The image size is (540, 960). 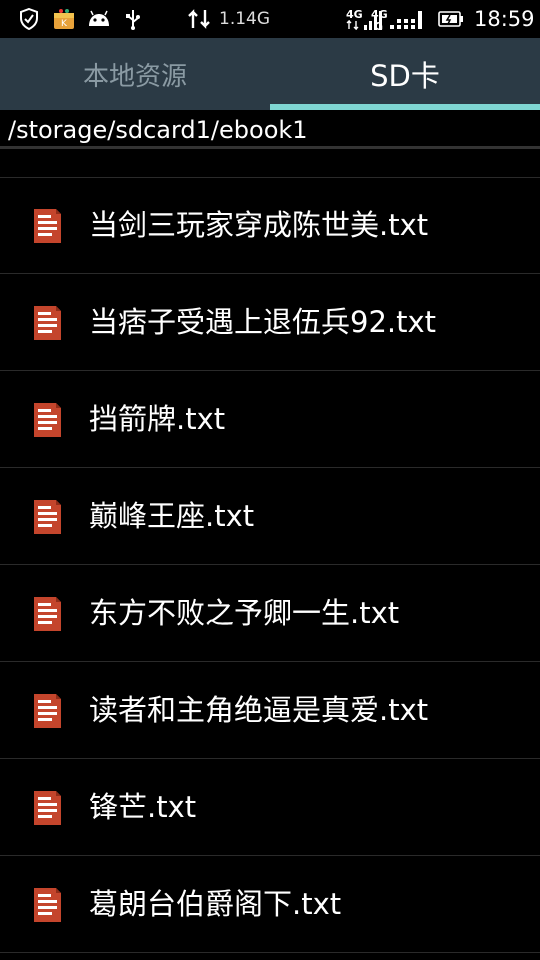 I want to click on sim1-label: 4G, so click(x=354, y=14).